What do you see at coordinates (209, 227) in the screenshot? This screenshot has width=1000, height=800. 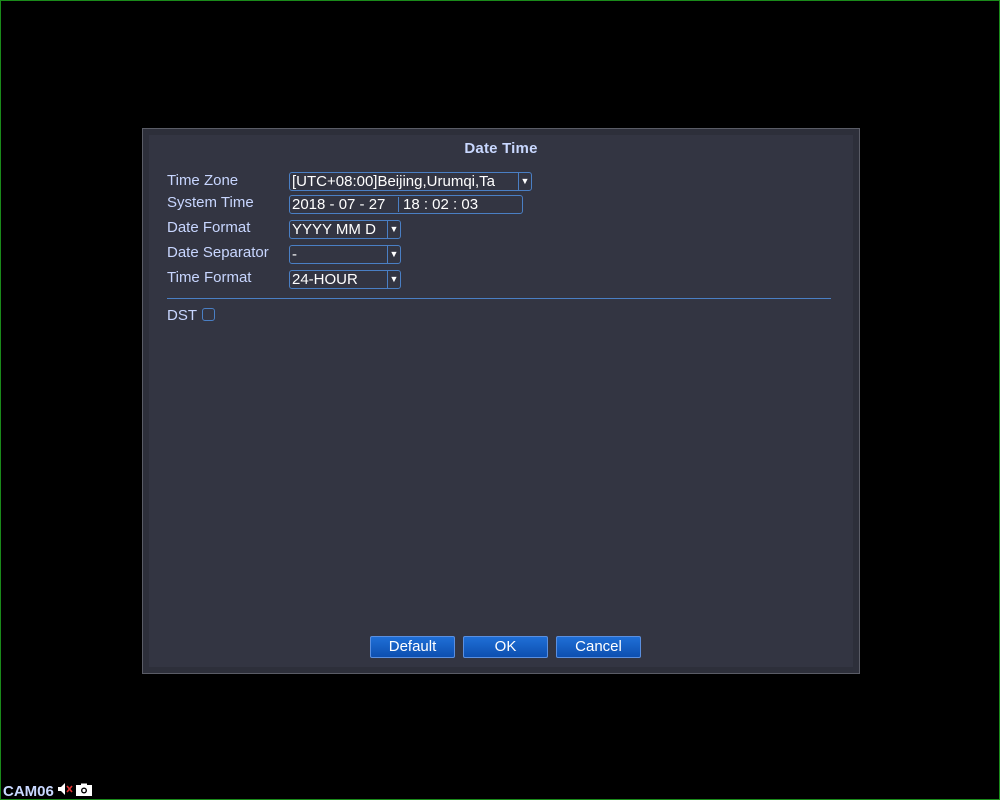 I see `date-format-label: Date Format` at bounding box center [209, 227].